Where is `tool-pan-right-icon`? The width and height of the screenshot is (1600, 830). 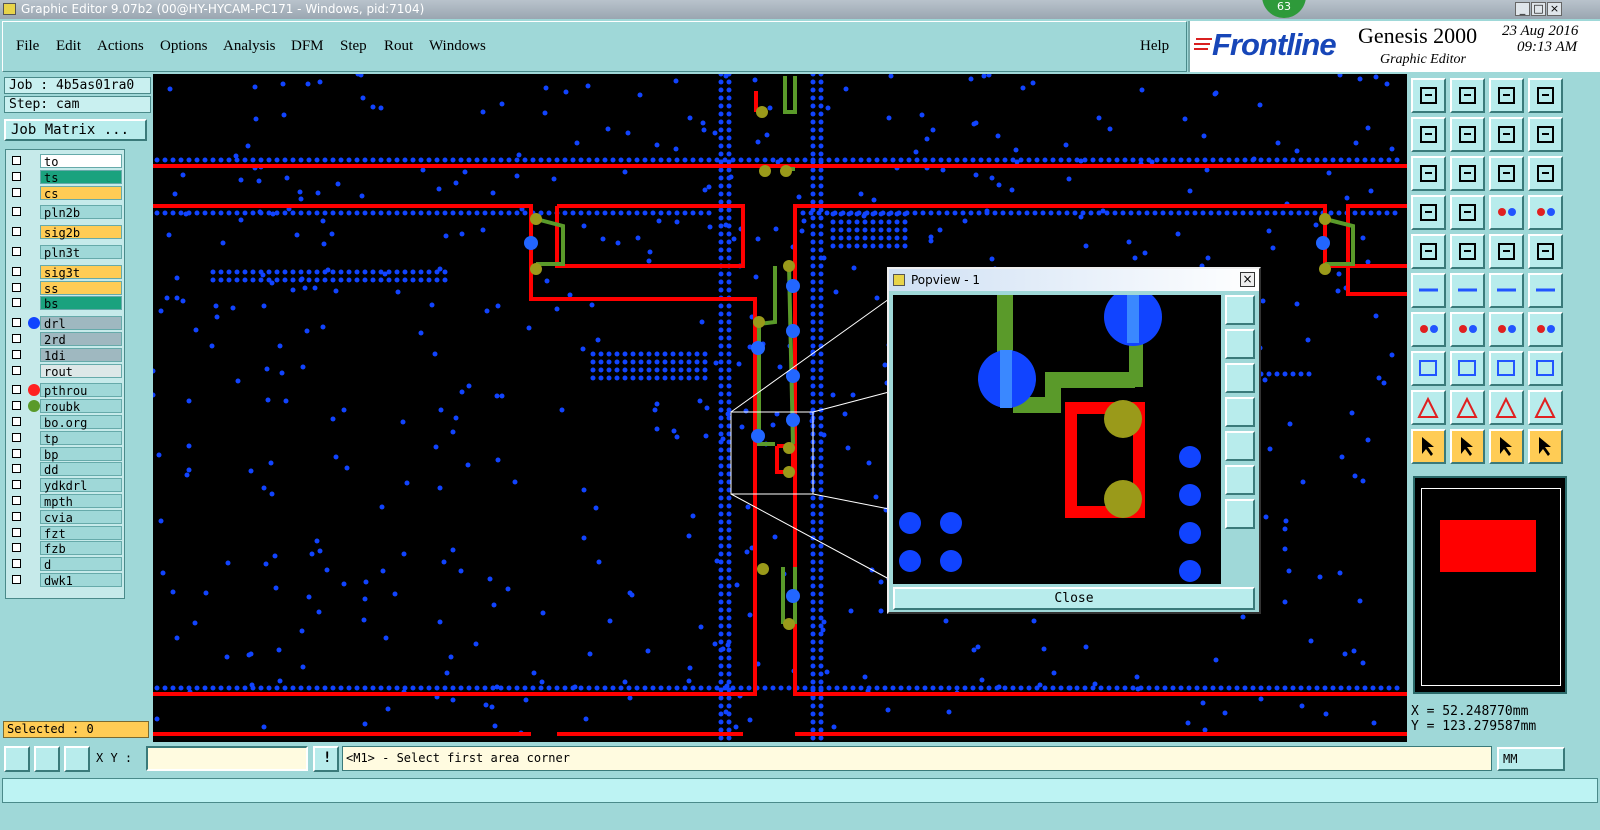
tool-pan-right-icon is located at coordinates (1467, 134).